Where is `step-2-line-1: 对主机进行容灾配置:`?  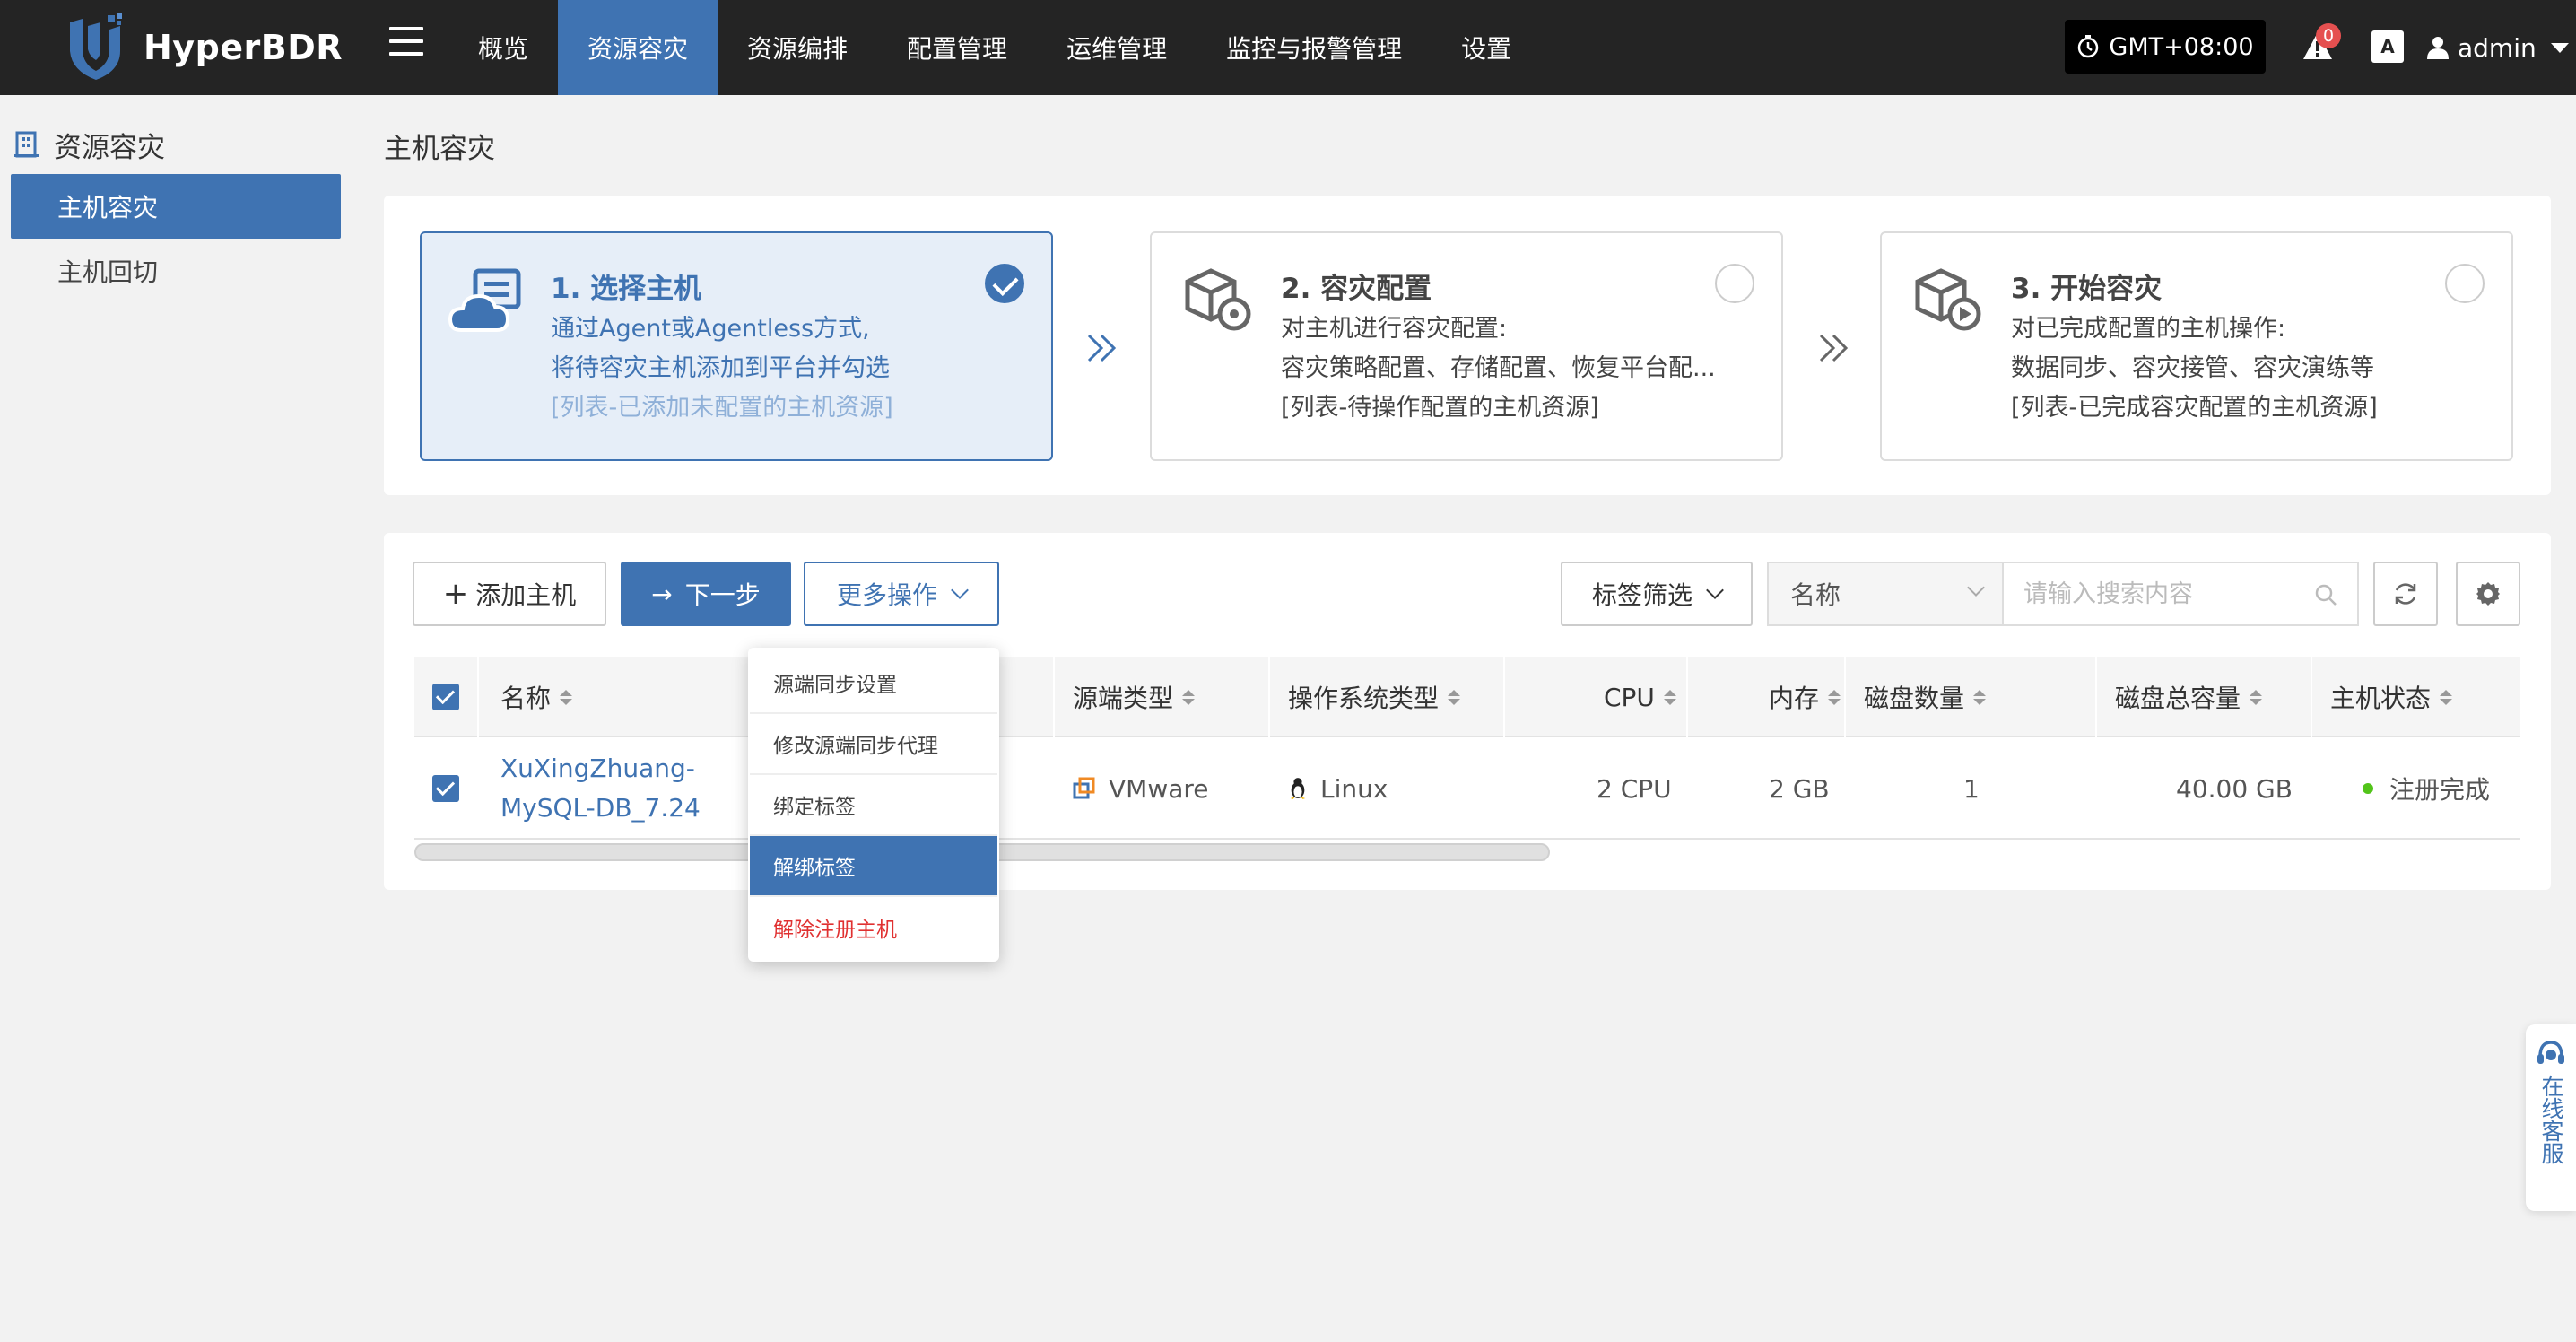 step-2-line-1: 对主机进行容灾配置: is located at coordinates (1394, 329).